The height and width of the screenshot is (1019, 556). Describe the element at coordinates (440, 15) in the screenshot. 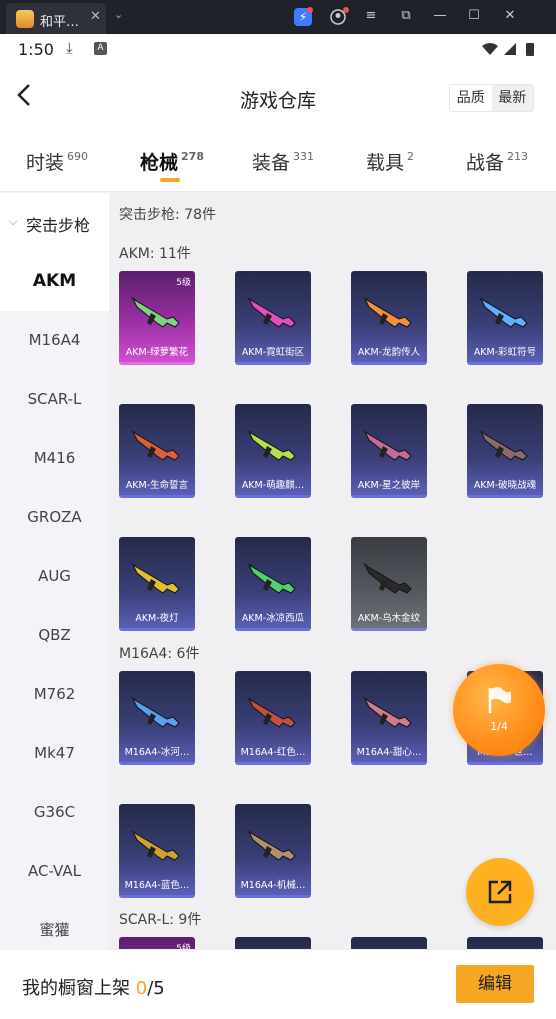

I see `minimize-icon: —` at that location.